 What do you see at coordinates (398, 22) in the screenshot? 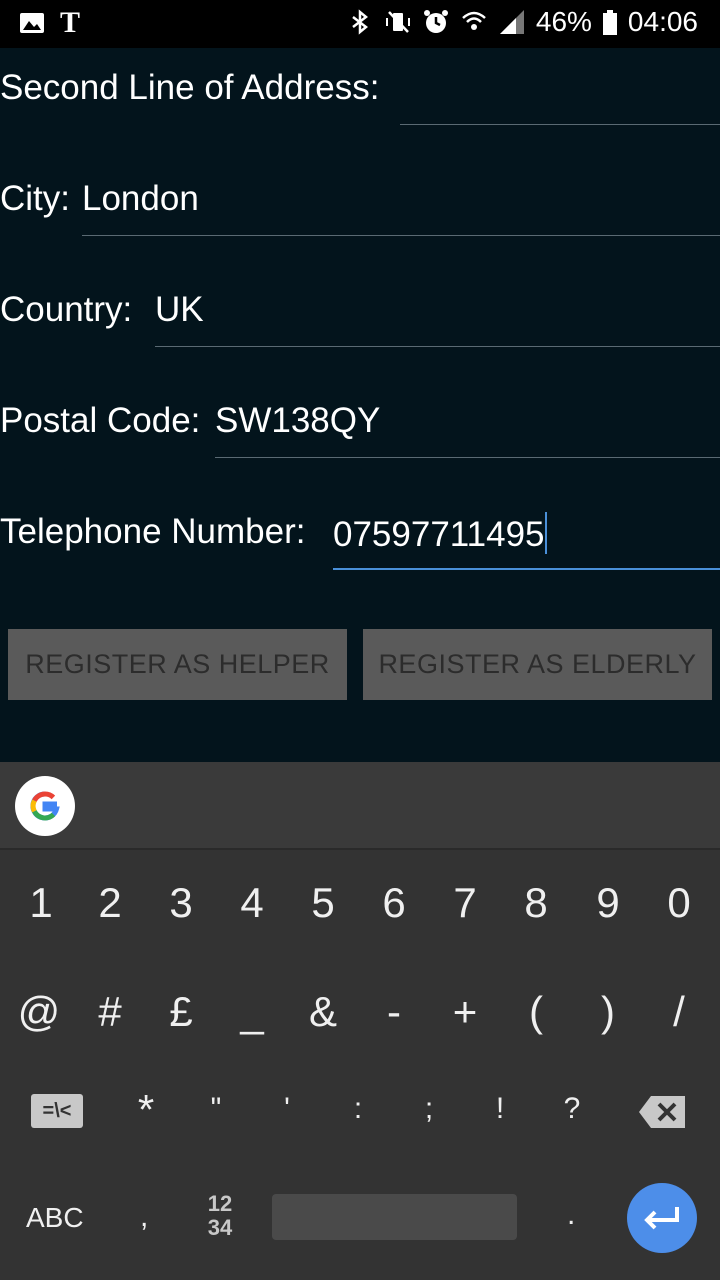
I see `vibrate-mute-icon` at bounding box center [398, 22].